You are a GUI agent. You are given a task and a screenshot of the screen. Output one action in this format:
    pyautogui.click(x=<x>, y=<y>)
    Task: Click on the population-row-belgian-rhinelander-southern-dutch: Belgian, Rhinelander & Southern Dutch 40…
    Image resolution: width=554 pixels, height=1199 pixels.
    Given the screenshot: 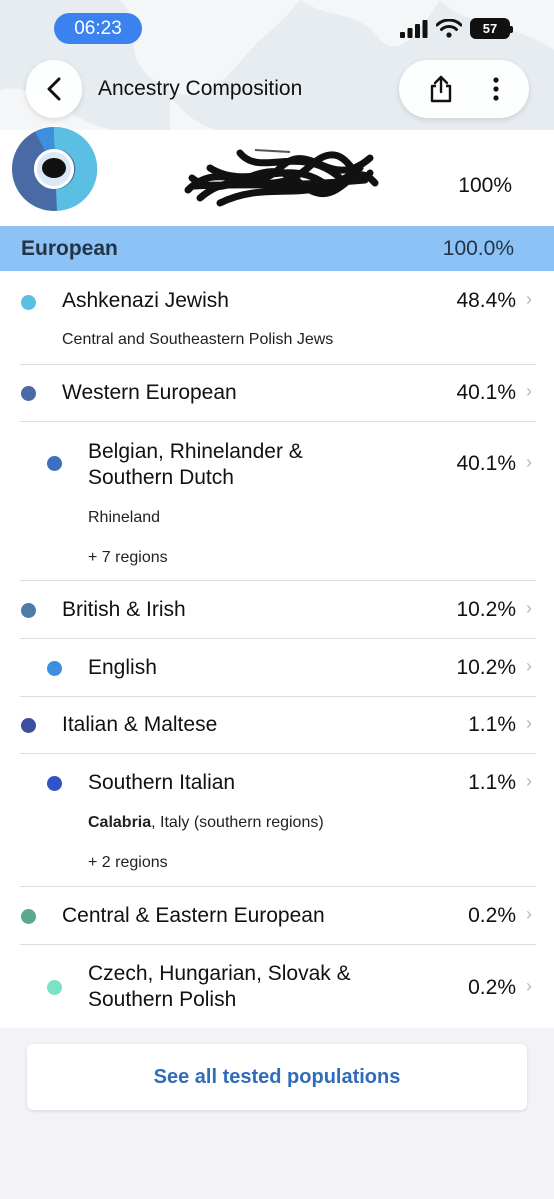 What is the action you would take?
    pyautogui.click(x=277, y=501)
    